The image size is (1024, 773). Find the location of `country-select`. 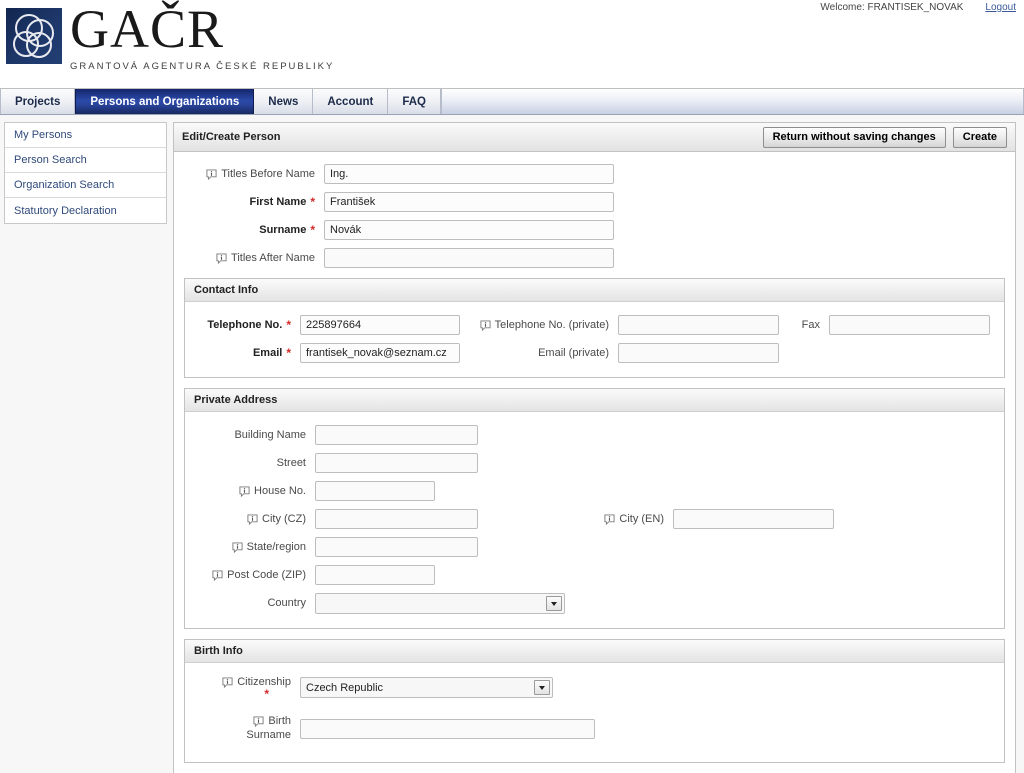

country-select is located at coordinates (440, 603).